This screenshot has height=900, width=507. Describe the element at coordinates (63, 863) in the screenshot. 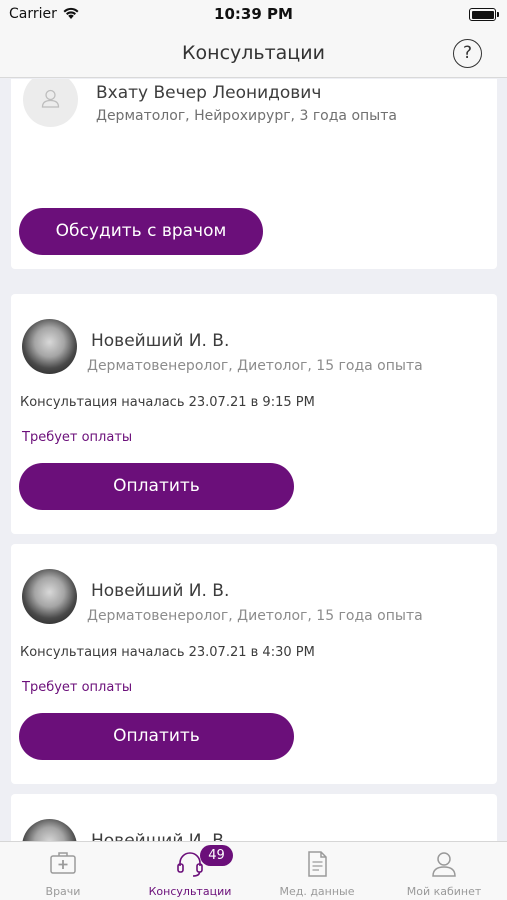

I see `medical-kit-icon` at that location.